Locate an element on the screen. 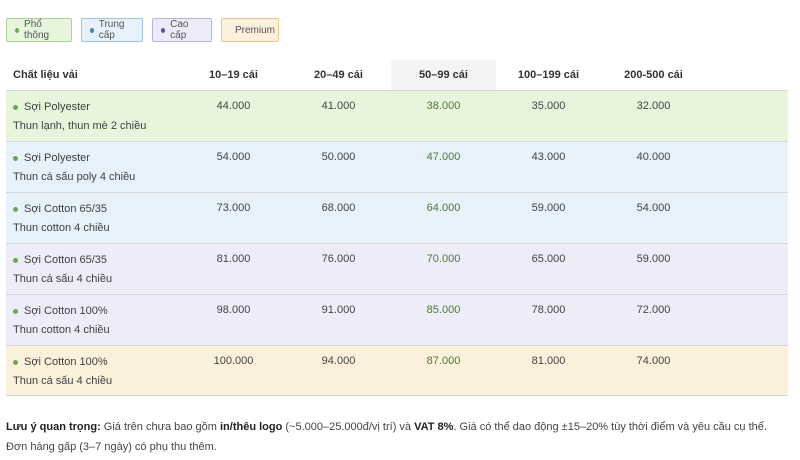 This screenshot has width=800, height=460. legend-label-intermediate: Trung cấp is located at coordinates (111, 30).